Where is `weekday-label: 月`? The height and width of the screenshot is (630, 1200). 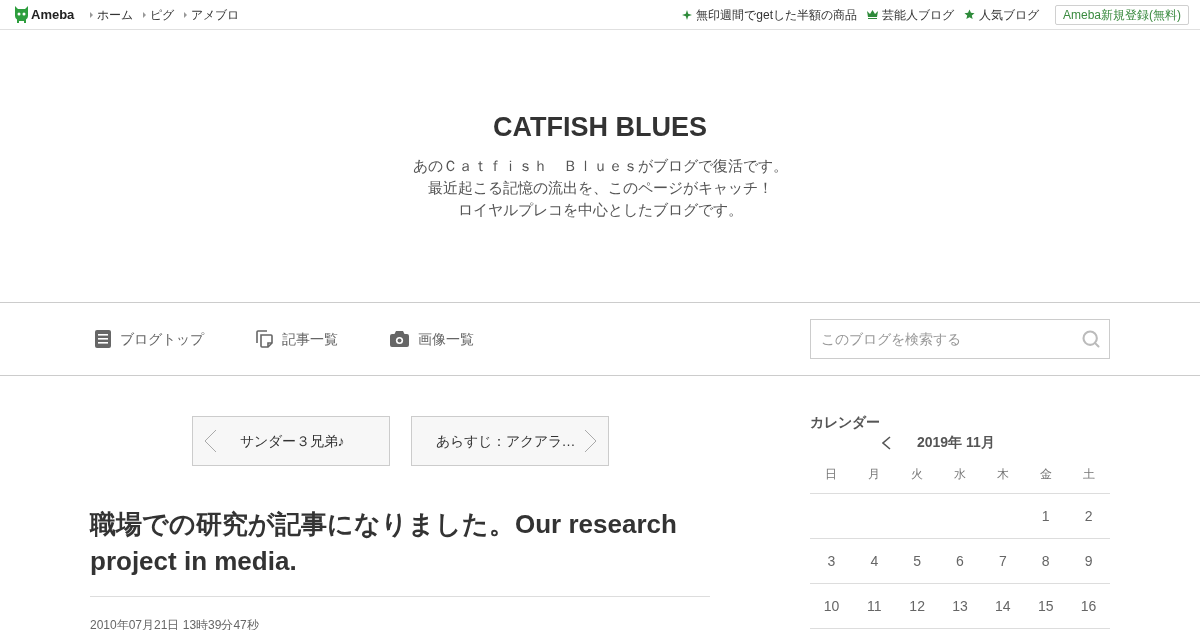
weekday-label: 月 is located at coordinates (874, 474).